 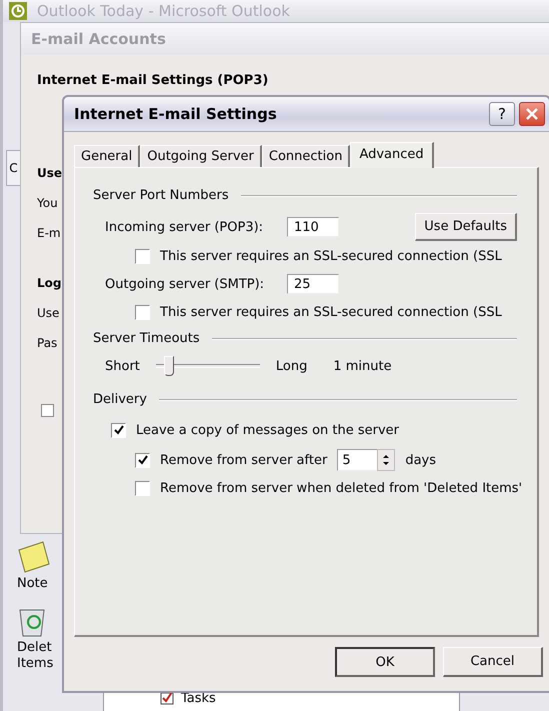 I want to click on days-field: 5, so click(x=357, y=460).